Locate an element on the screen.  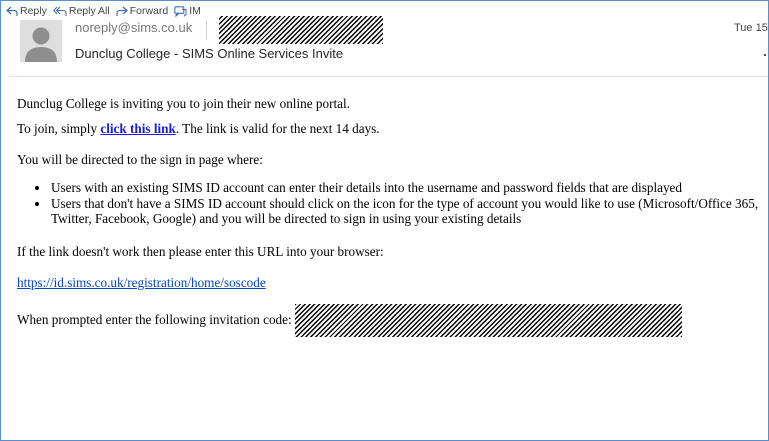
avatar is located at coordinates (41, 41).